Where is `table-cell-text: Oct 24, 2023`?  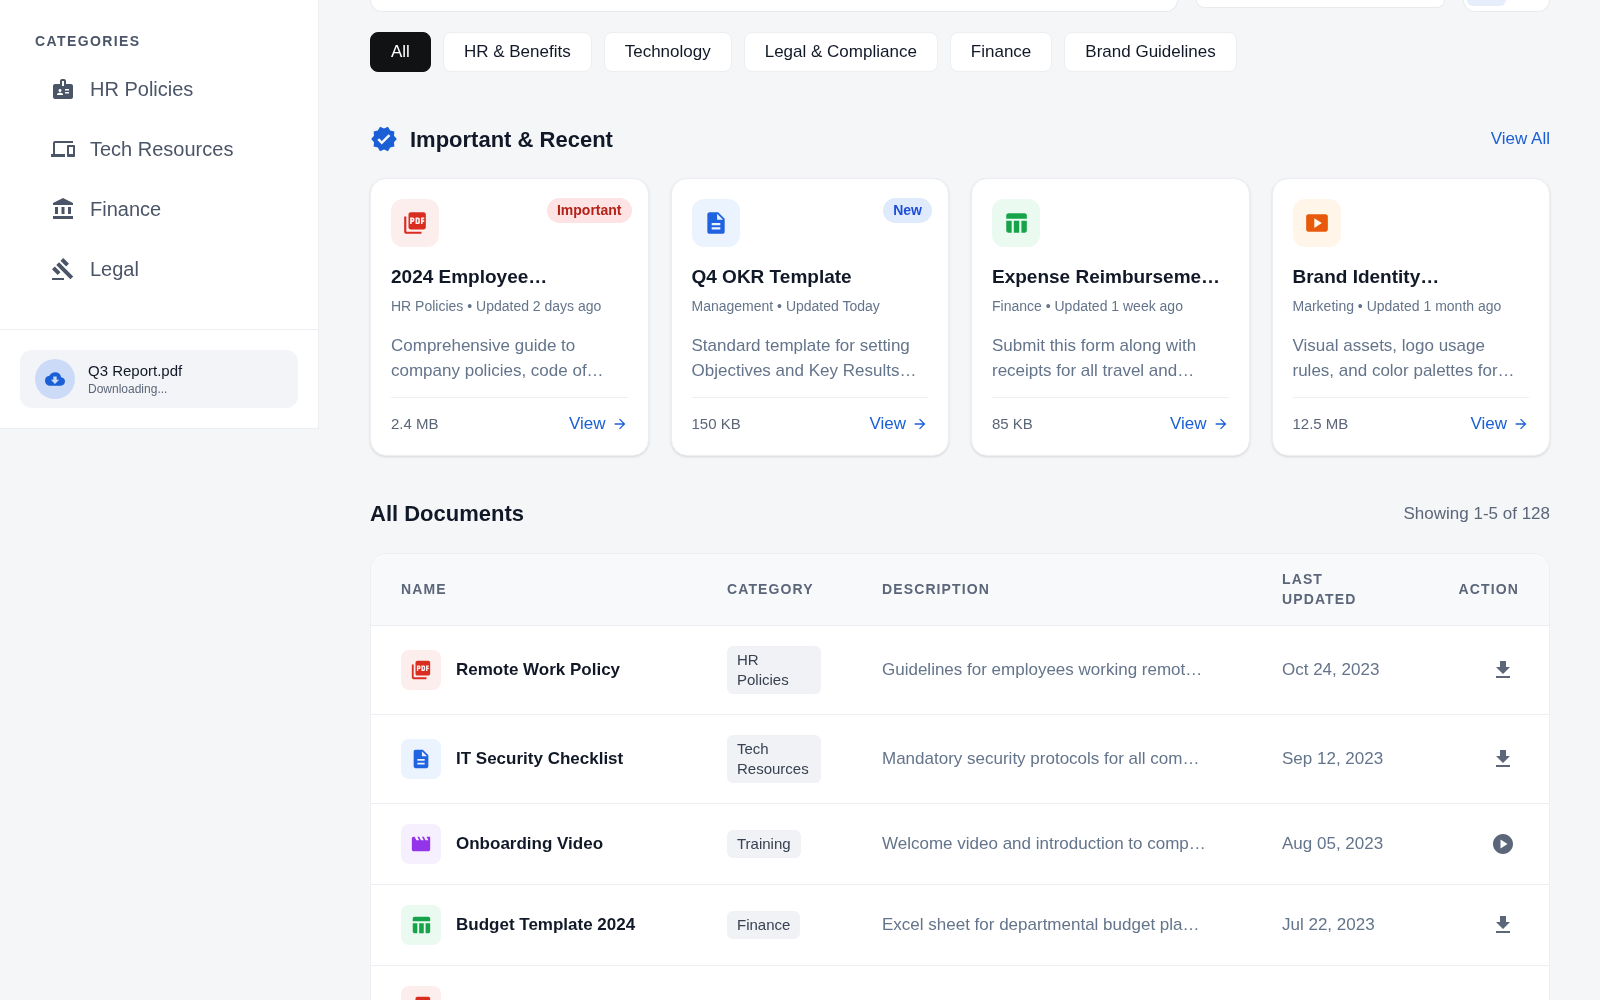 table-cell-text: Oct 24, 2023 is located at coordinates (1331, 669).